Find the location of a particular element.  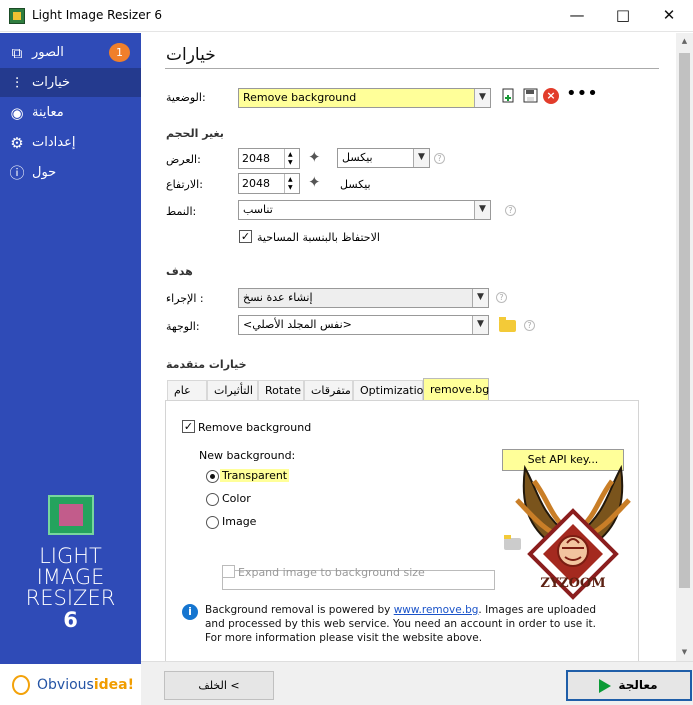

expand-image-label: Expand image to background size is located at coordinates (331, 572).